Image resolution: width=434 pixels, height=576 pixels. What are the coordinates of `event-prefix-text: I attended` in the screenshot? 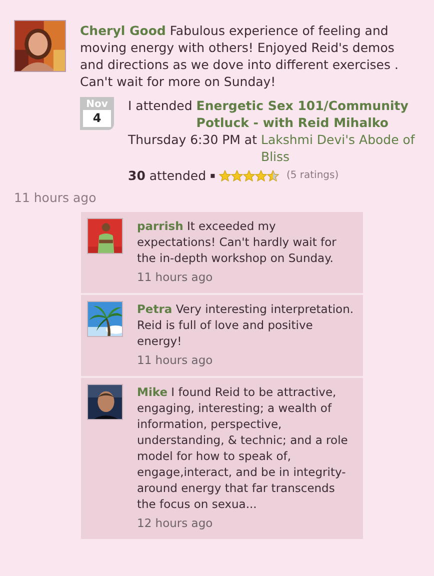 It's located at (160, 105).